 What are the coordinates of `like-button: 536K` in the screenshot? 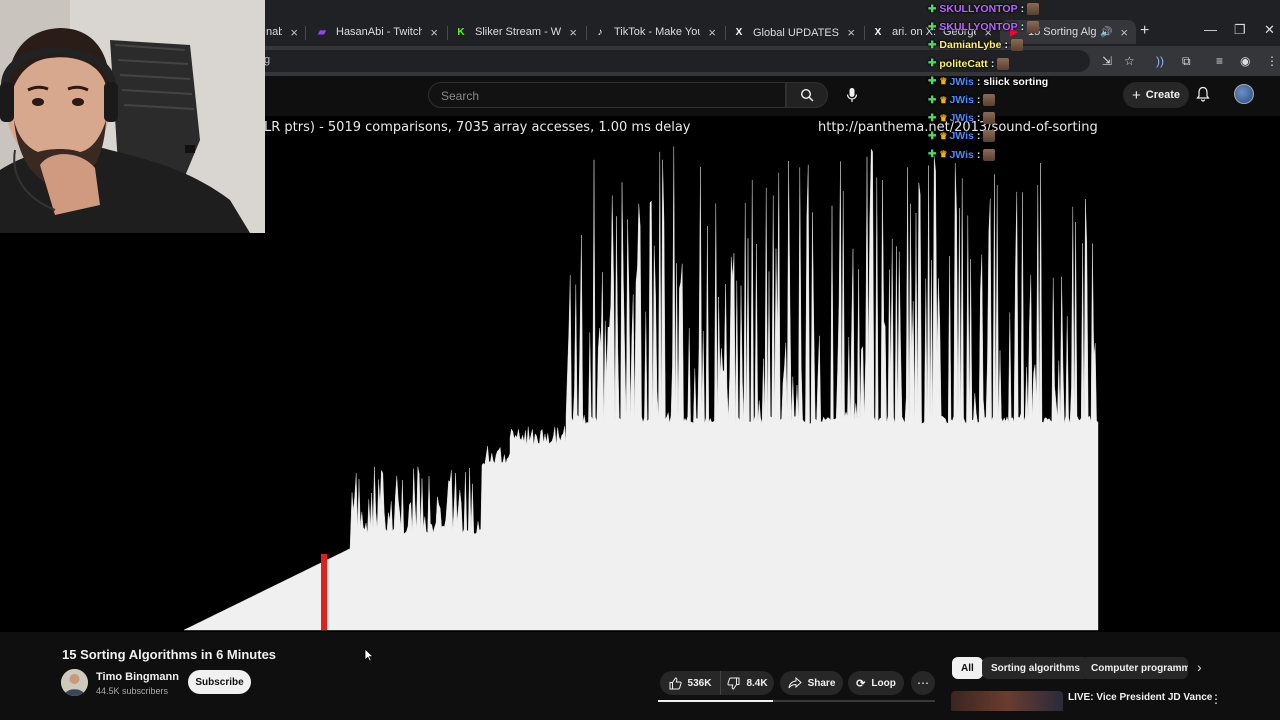 It's located at (690, 683).